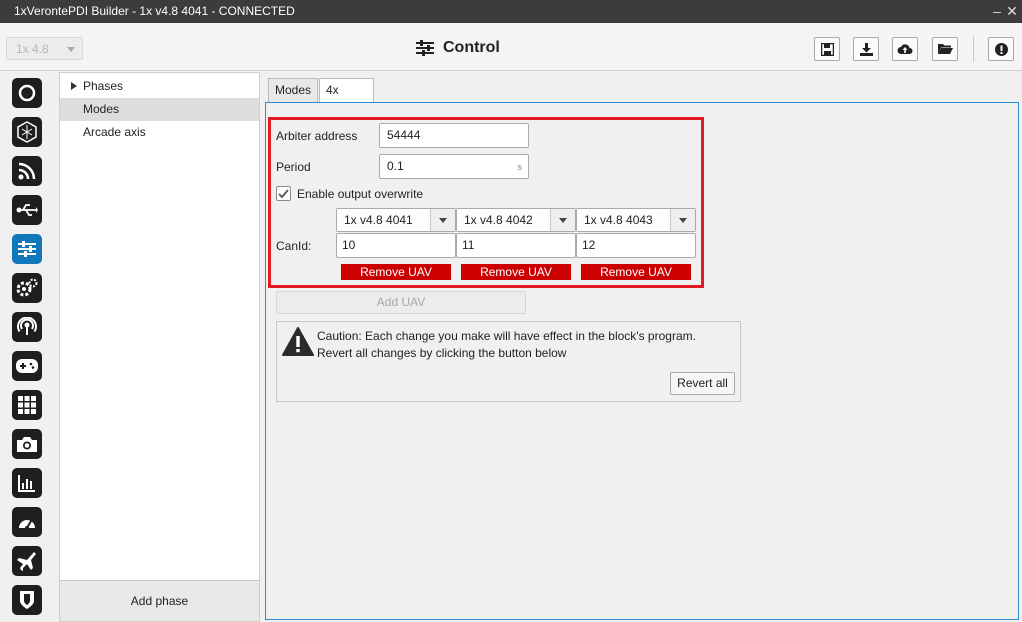  Describe the element at coordinates (378, 220) in the screenshot. I see `uav-device-value: 1x v4.8 4041` at that location.